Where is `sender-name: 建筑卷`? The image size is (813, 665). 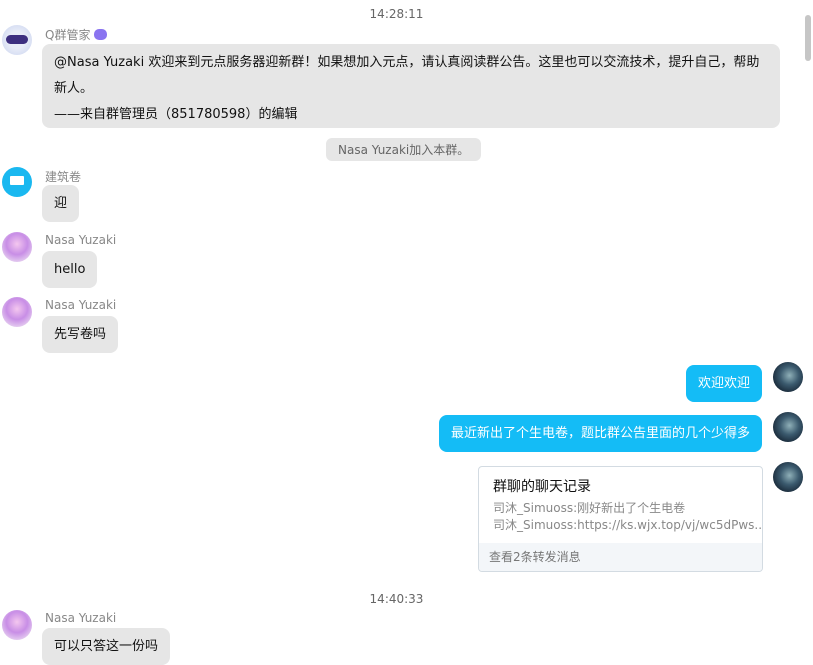
sender-name: 建筑卷 is located at coordinates (63, 177).